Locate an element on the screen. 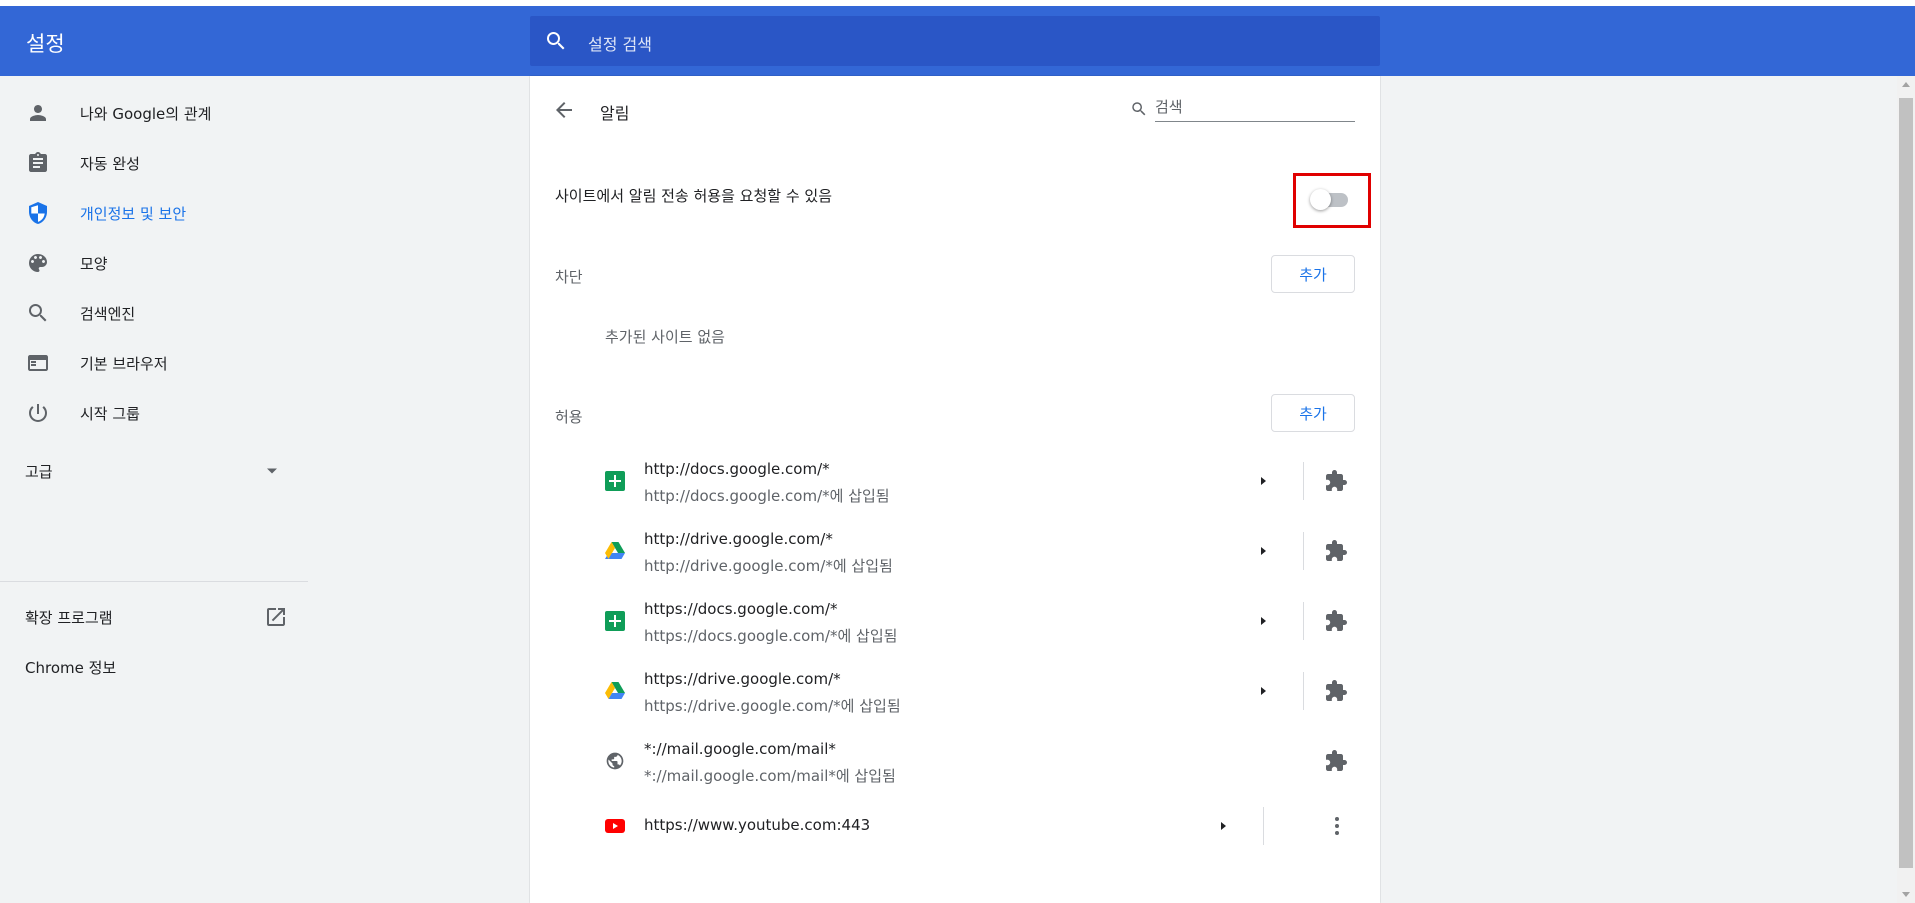 This screenshot has width=1915, height=903. ask-permission-label: 사이트에서 알림 전송 허용을 요청할 수 있음 is located at coordinates (694, 196).